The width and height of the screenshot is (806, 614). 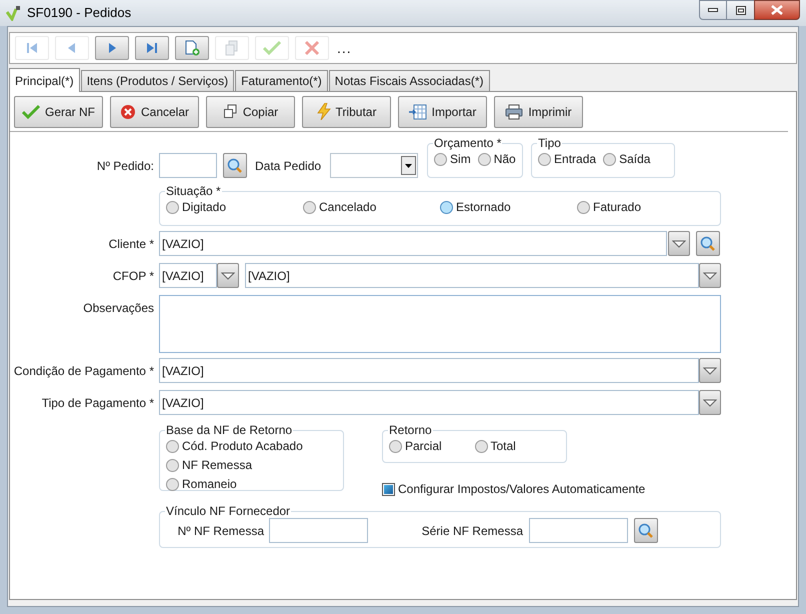 What do you see at coordinates (157, 80) in the screenshot?
I see `tab: Itens (Produtos / Serviços)` at bounding box center [157, 80].